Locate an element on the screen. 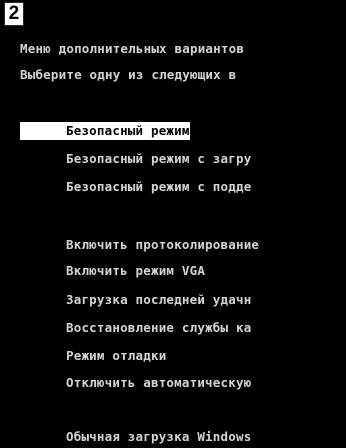 The image size is (346, 448). menu-item-directory-services-restore: Восстановление службы ка is located at coordinates (158, 328).